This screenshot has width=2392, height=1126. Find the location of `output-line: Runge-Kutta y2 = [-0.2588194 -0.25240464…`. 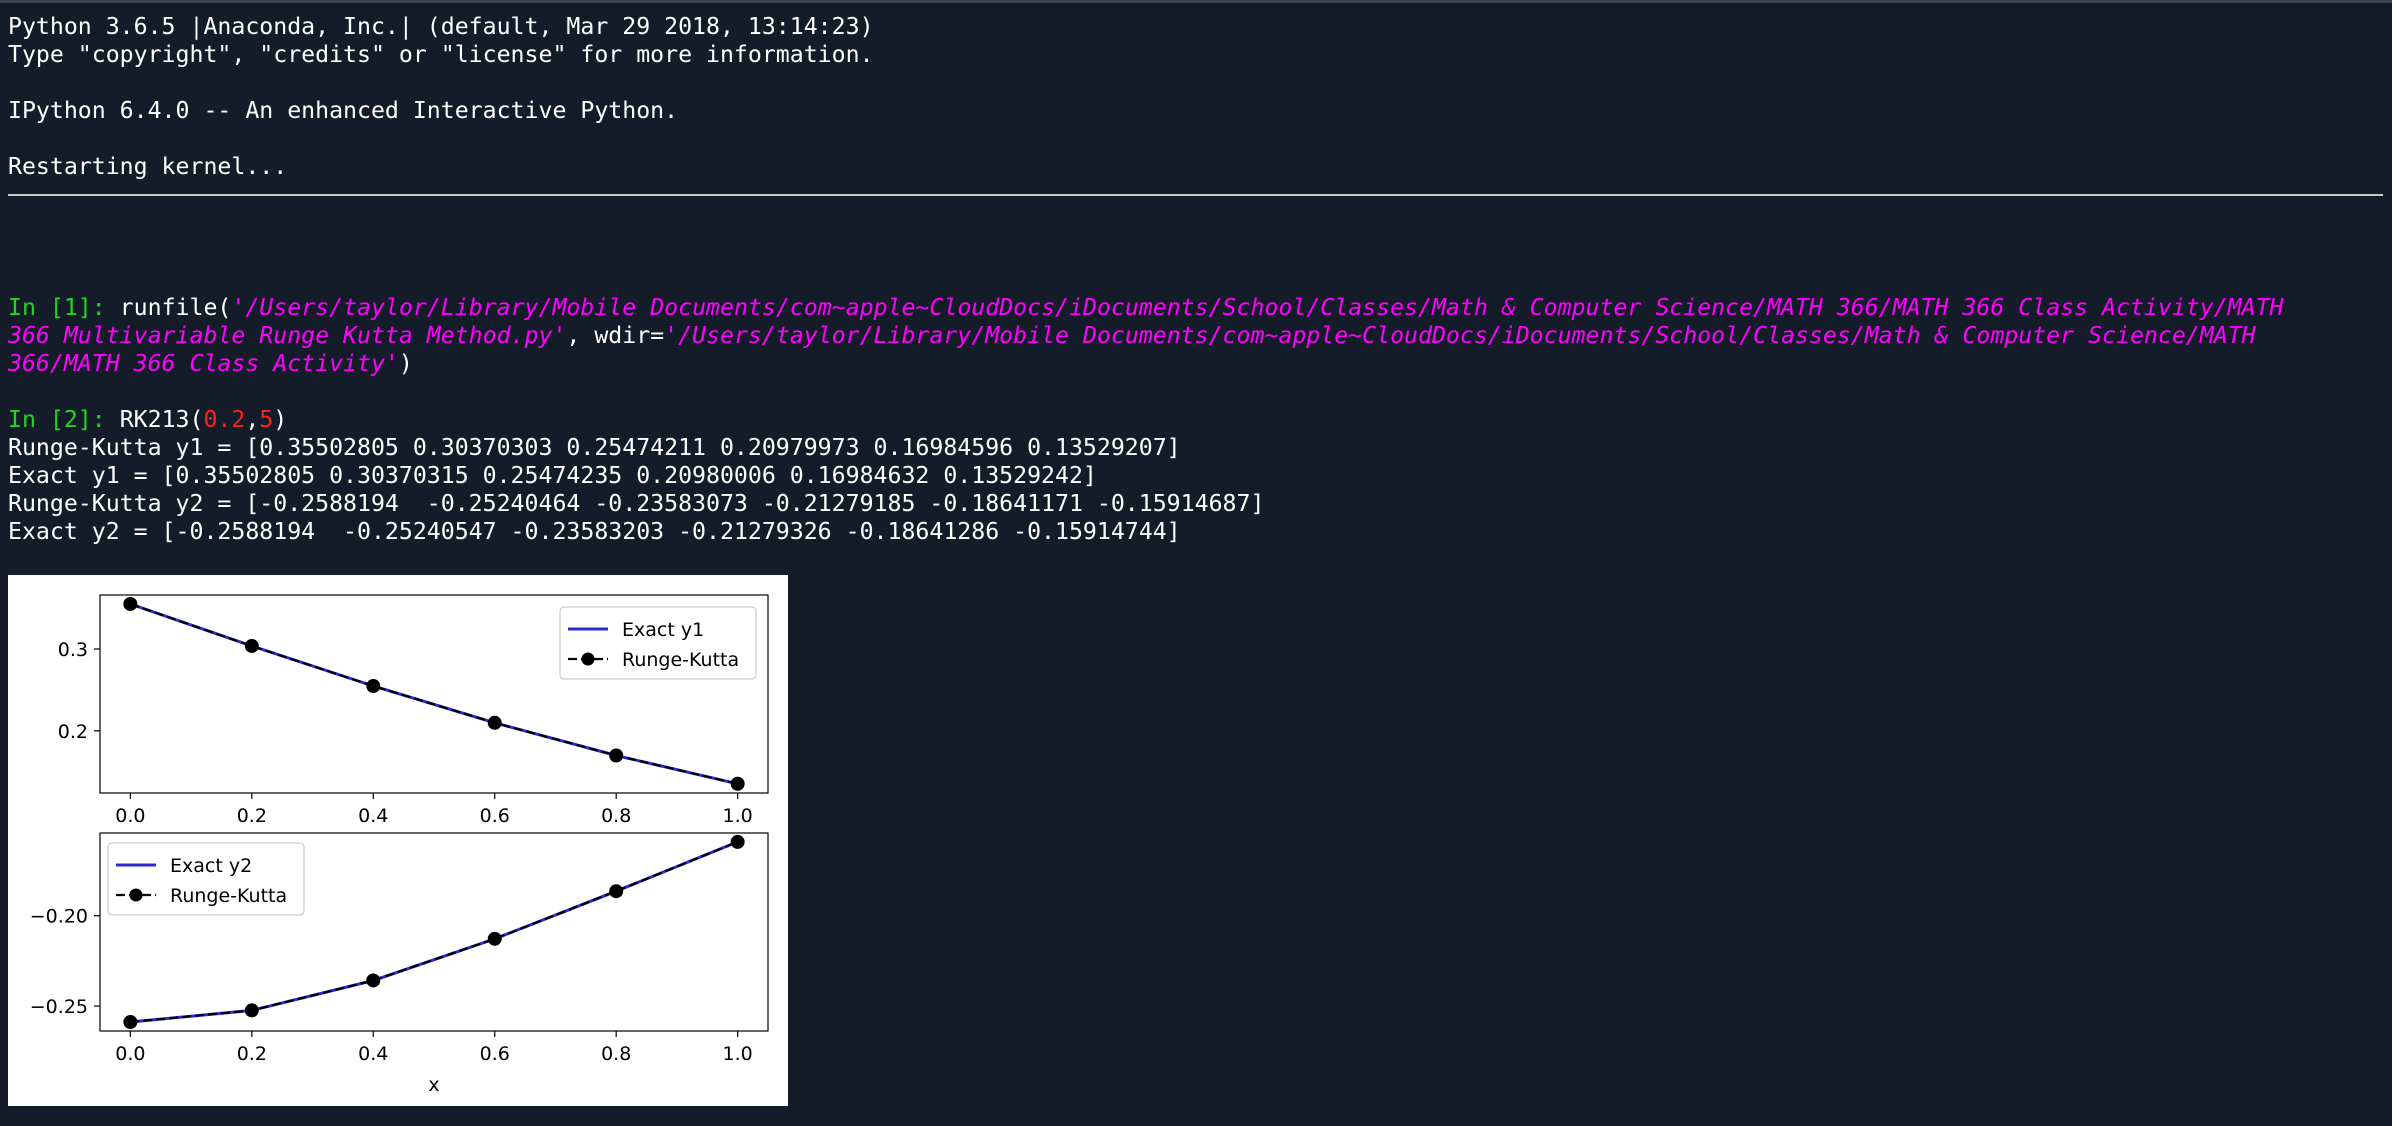

output-line: Runge-Kutta y2 = [-0.2588194 -0.25240464… is located at coordinates (636, 503).